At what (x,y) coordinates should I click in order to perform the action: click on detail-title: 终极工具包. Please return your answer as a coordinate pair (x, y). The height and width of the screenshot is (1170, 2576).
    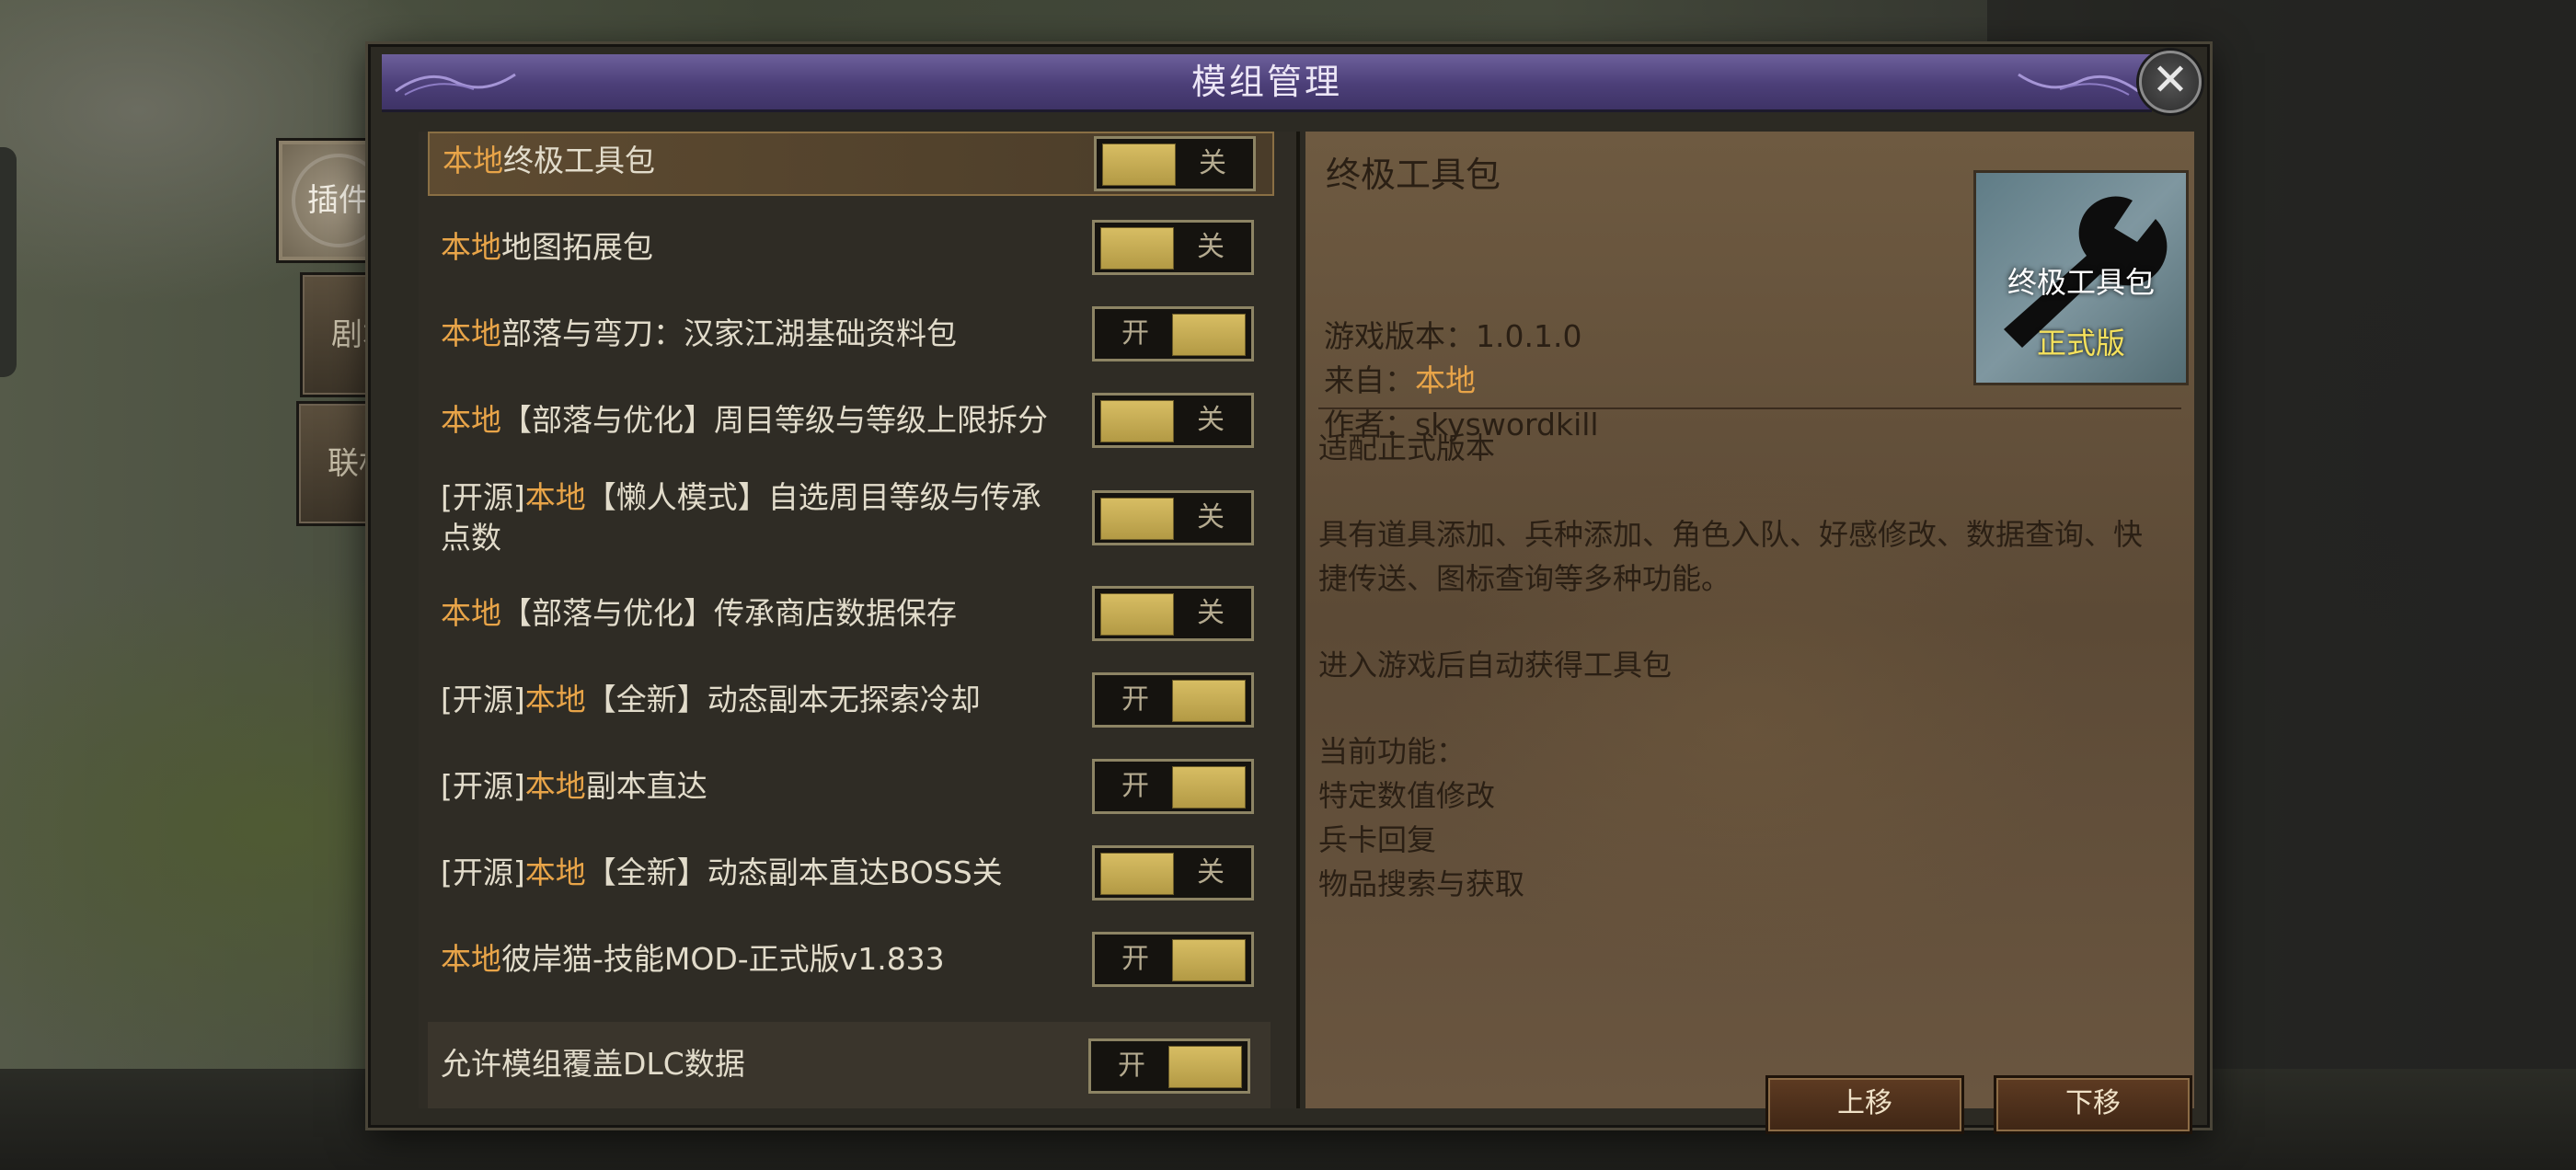
    Looking at the image, I should click on (1413, 175).